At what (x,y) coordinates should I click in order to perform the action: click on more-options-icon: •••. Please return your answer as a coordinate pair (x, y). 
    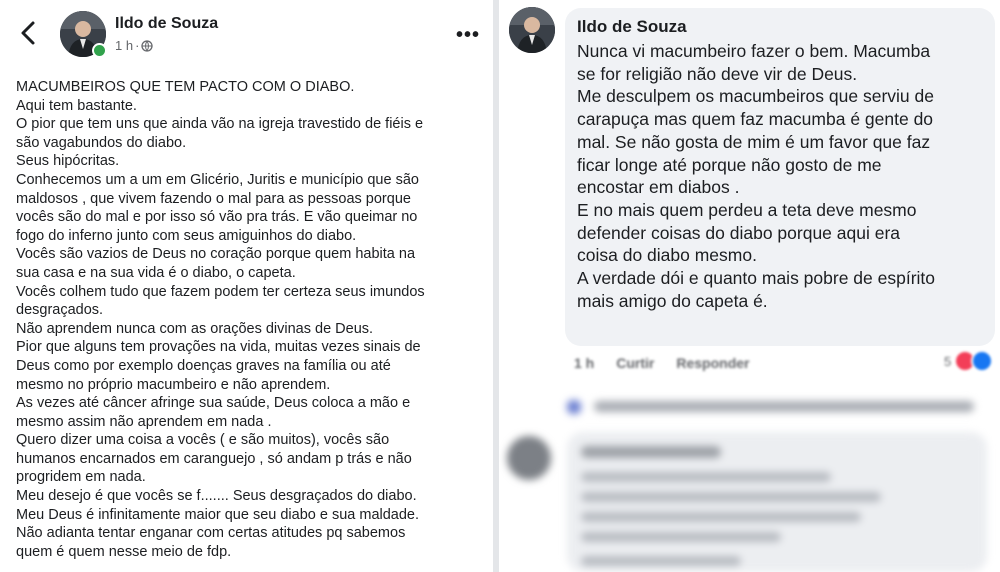
    Looking at the image, I should click on (468, 35).